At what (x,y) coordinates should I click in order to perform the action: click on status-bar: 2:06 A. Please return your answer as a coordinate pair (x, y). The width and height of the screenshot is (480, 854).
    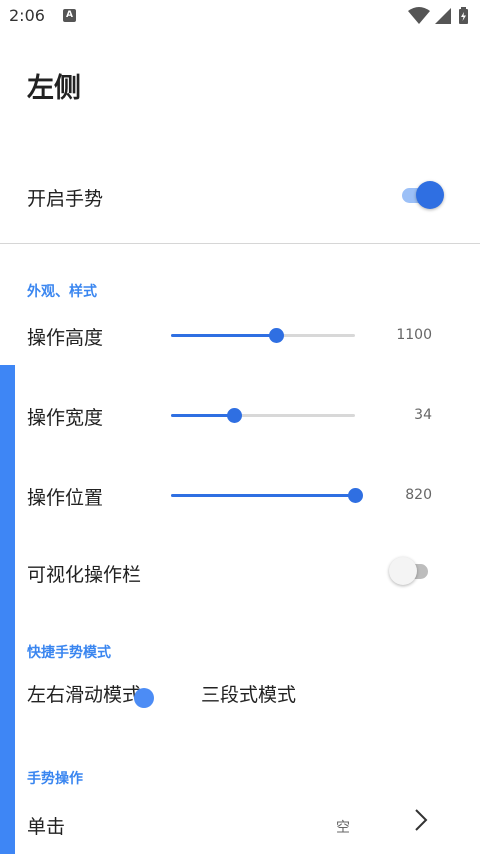
    Looking at the image, I should click on (240, 17).